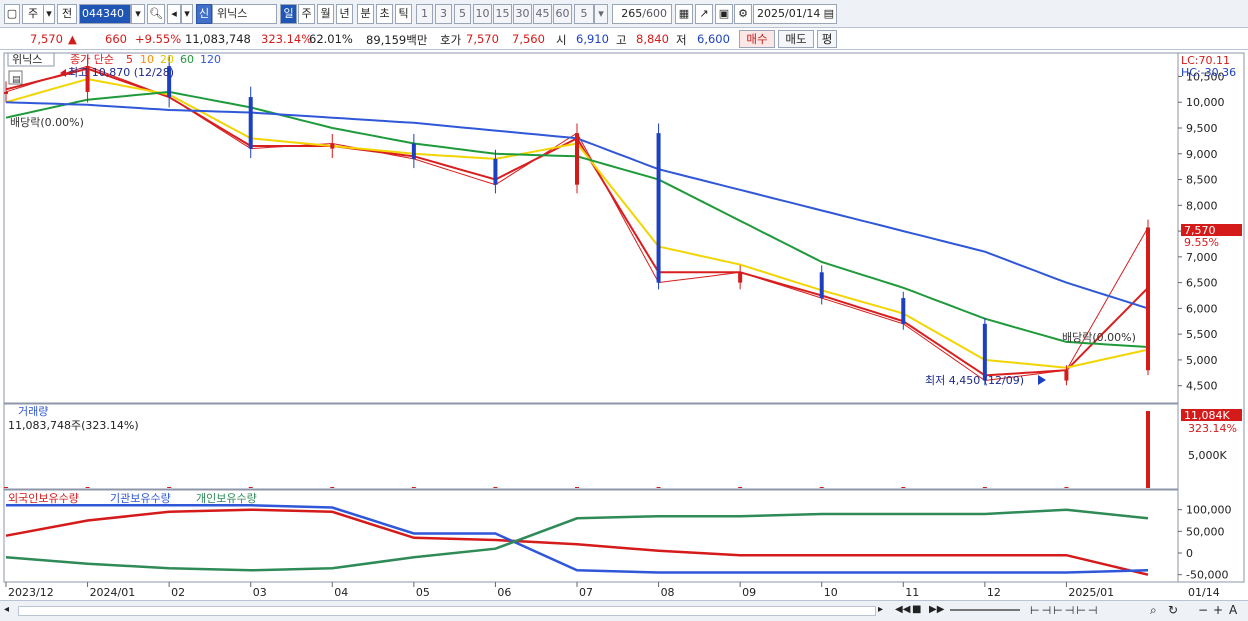 This screenshot has width=1248, height=621. I want to click on period-tick: 틱, so click(403, 14).